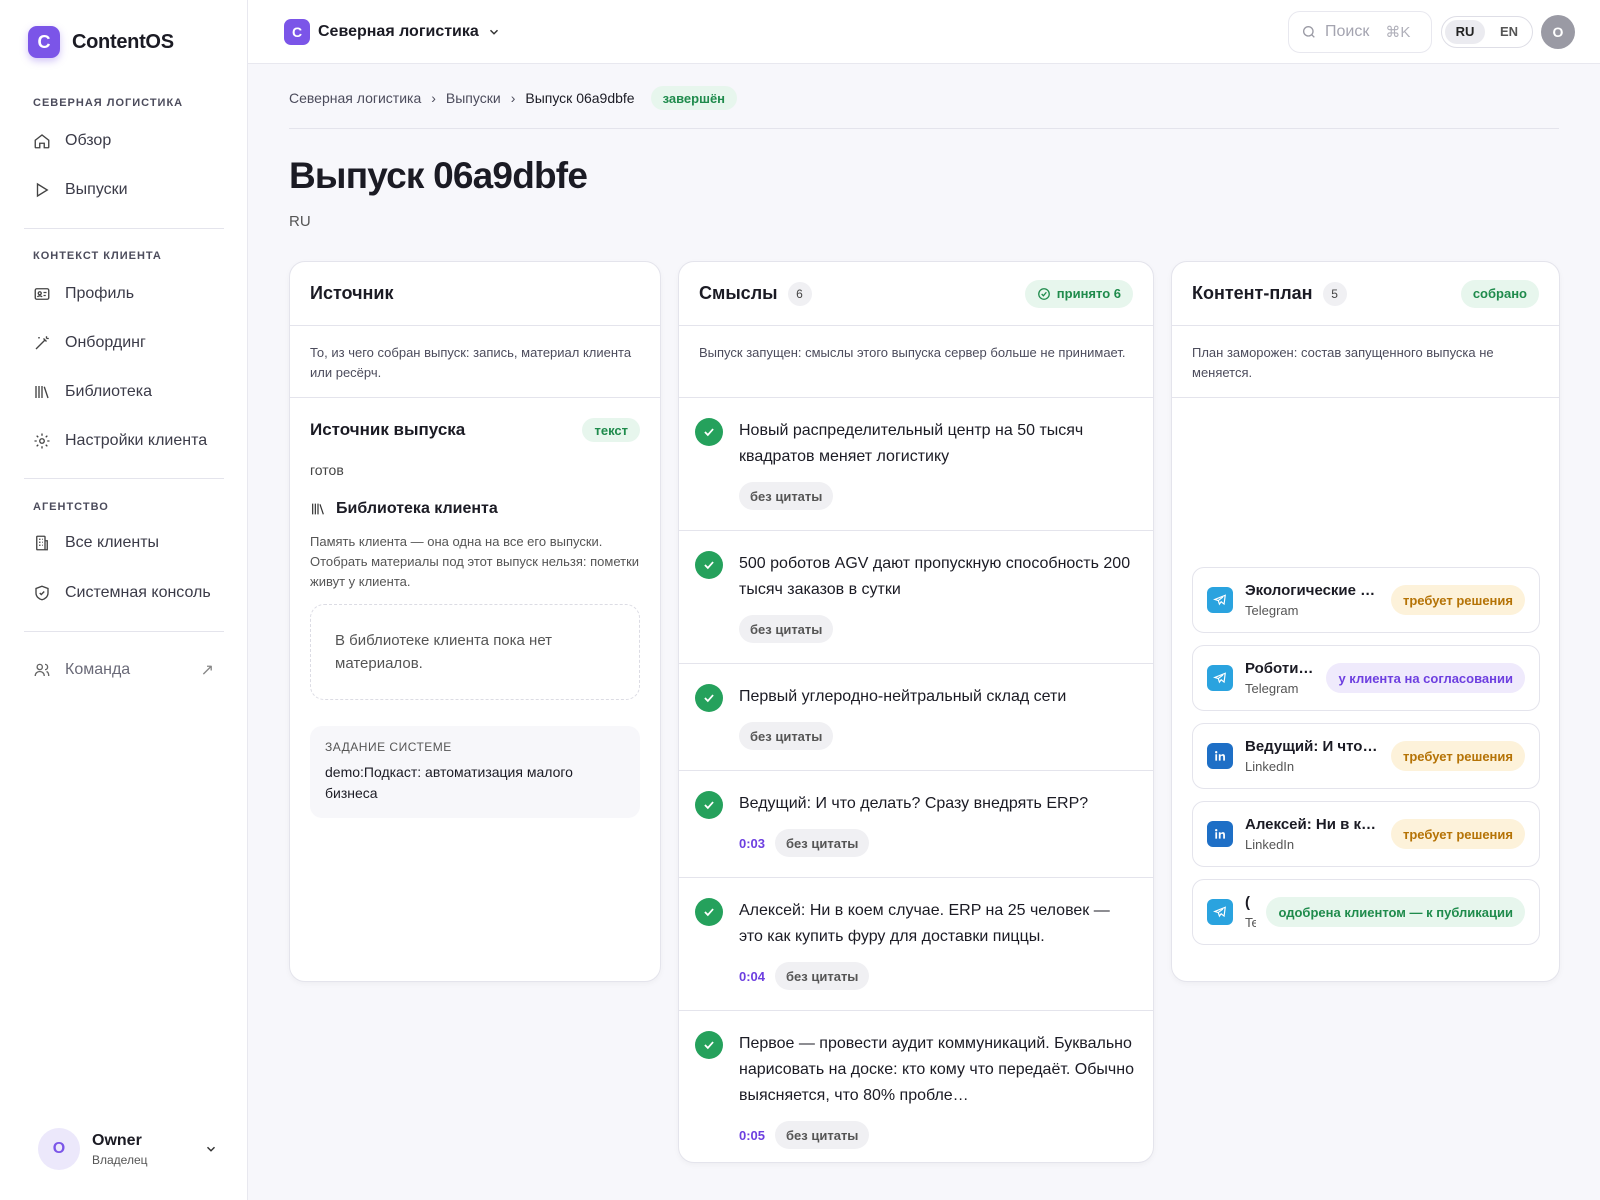 This screenshot has height=1200, width=1600. I want to click on meaning-text: Первый углеродно-нейтральный склад сети, so click(903, 696).